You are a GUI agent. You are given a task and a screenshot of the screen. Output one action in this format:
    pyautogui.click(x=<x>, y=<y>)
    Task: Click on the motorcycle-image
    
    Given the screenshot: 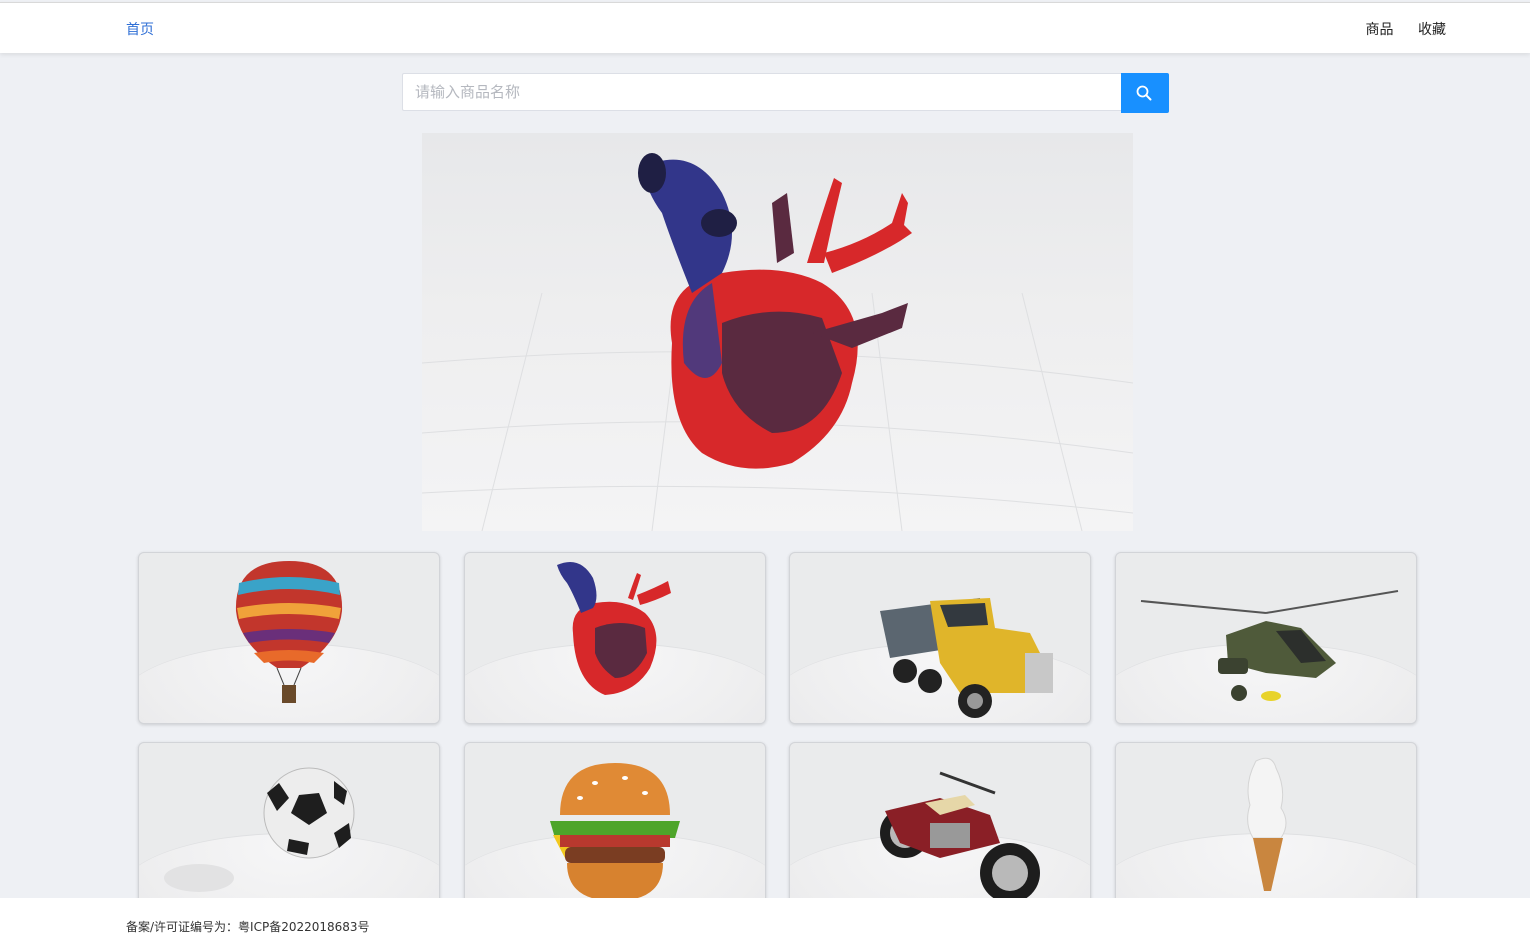 What is the action you would take?
    pyautogui.click(x=960, y=837)
    